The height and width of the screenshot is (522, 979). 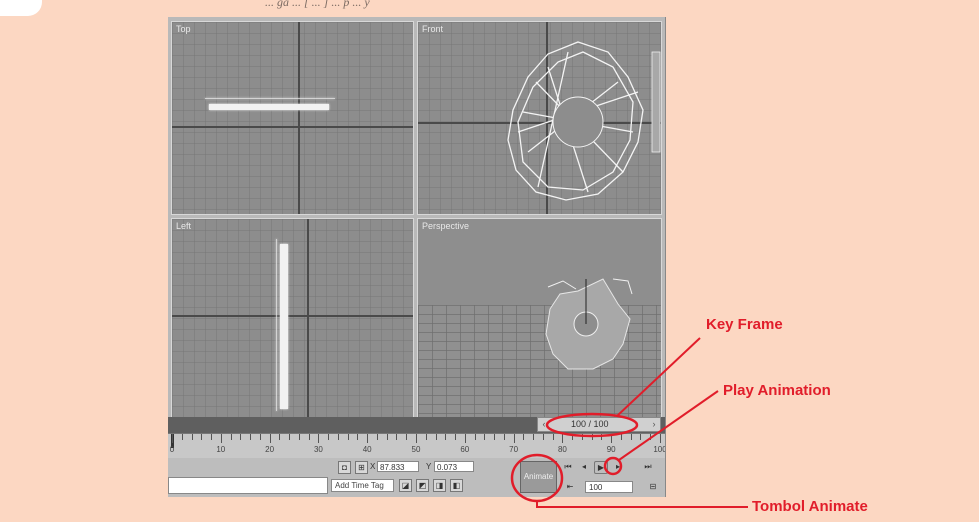 What do you see at coordinates (642, 504) in the screenshot?
I see `tombol-animate-pointer-line` at bounding box center [642, 504].